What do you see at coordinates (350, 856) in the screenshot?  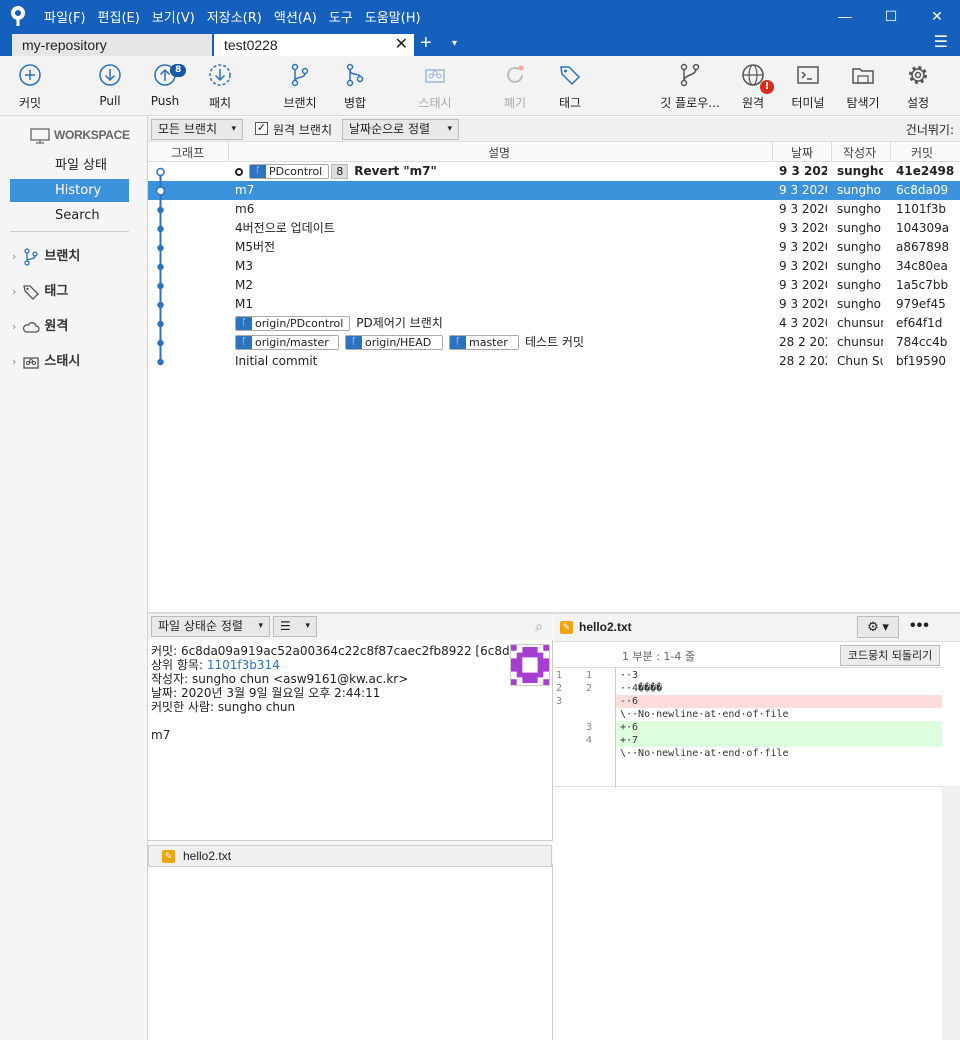 I see `changed-file-item: ✎ hello2.txt` at bounding box center [350, 856].